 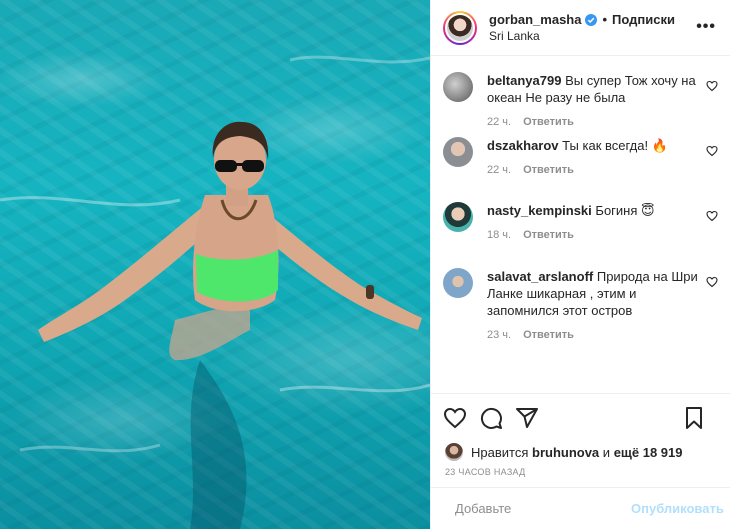 I want to click on add-comment-input, so click(x=543, y=508).